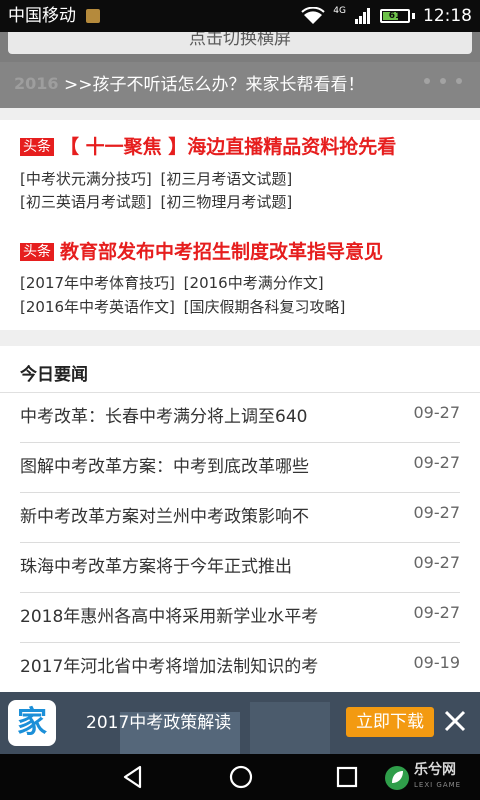 The height and width of the screenshot is (800, 480). I want to click on banner-background-text: 2016, so click(36, 83).